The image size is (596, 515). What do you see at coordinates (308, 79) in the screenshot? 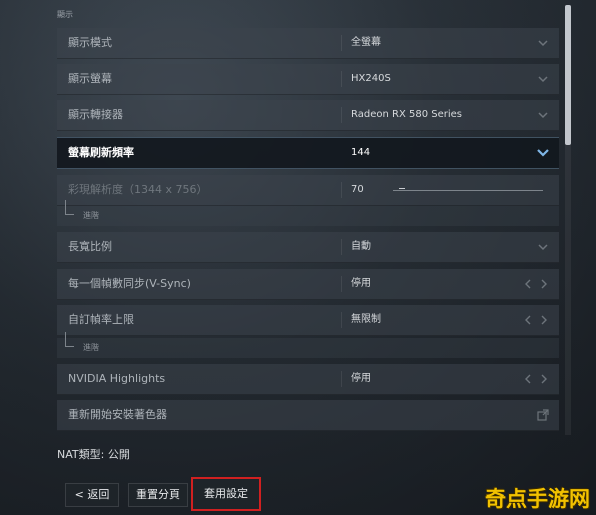
I see `setting-display-monitor: 顯示螢幕 HX240S` at bounding box center [308, 79].